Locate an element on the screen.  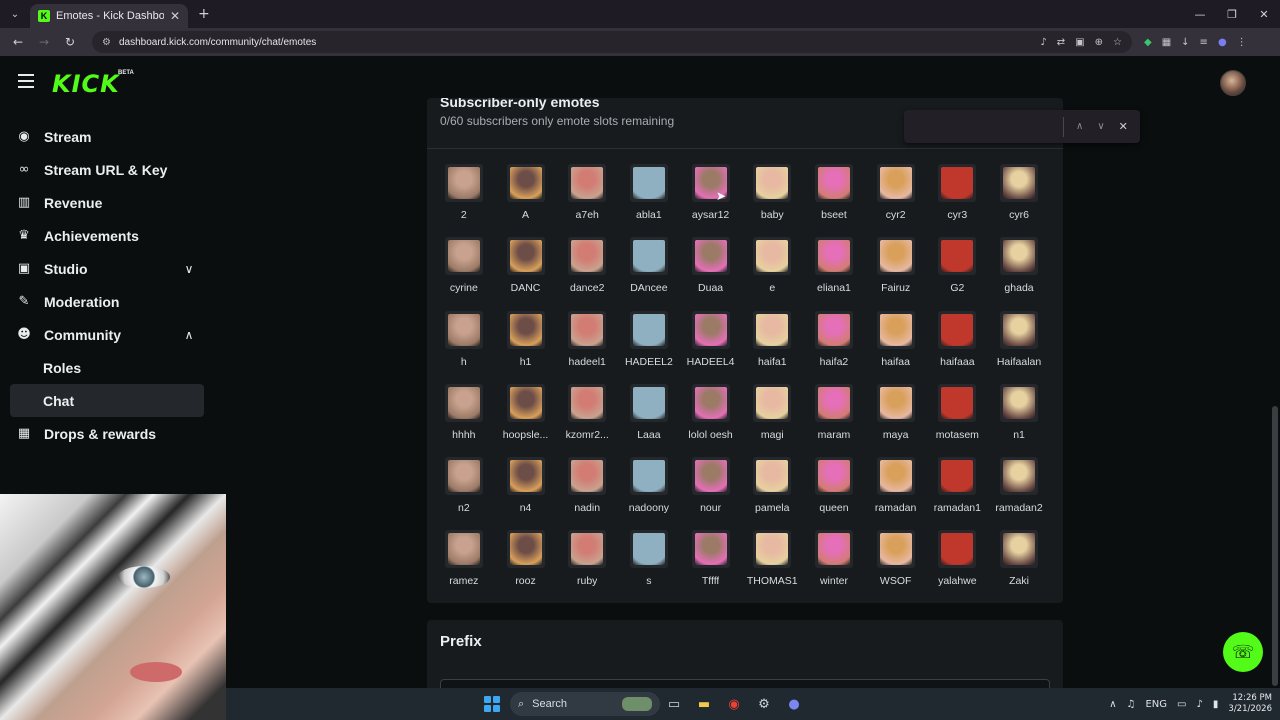
emote-tile: ramadan is located at coordinates (896, 485).